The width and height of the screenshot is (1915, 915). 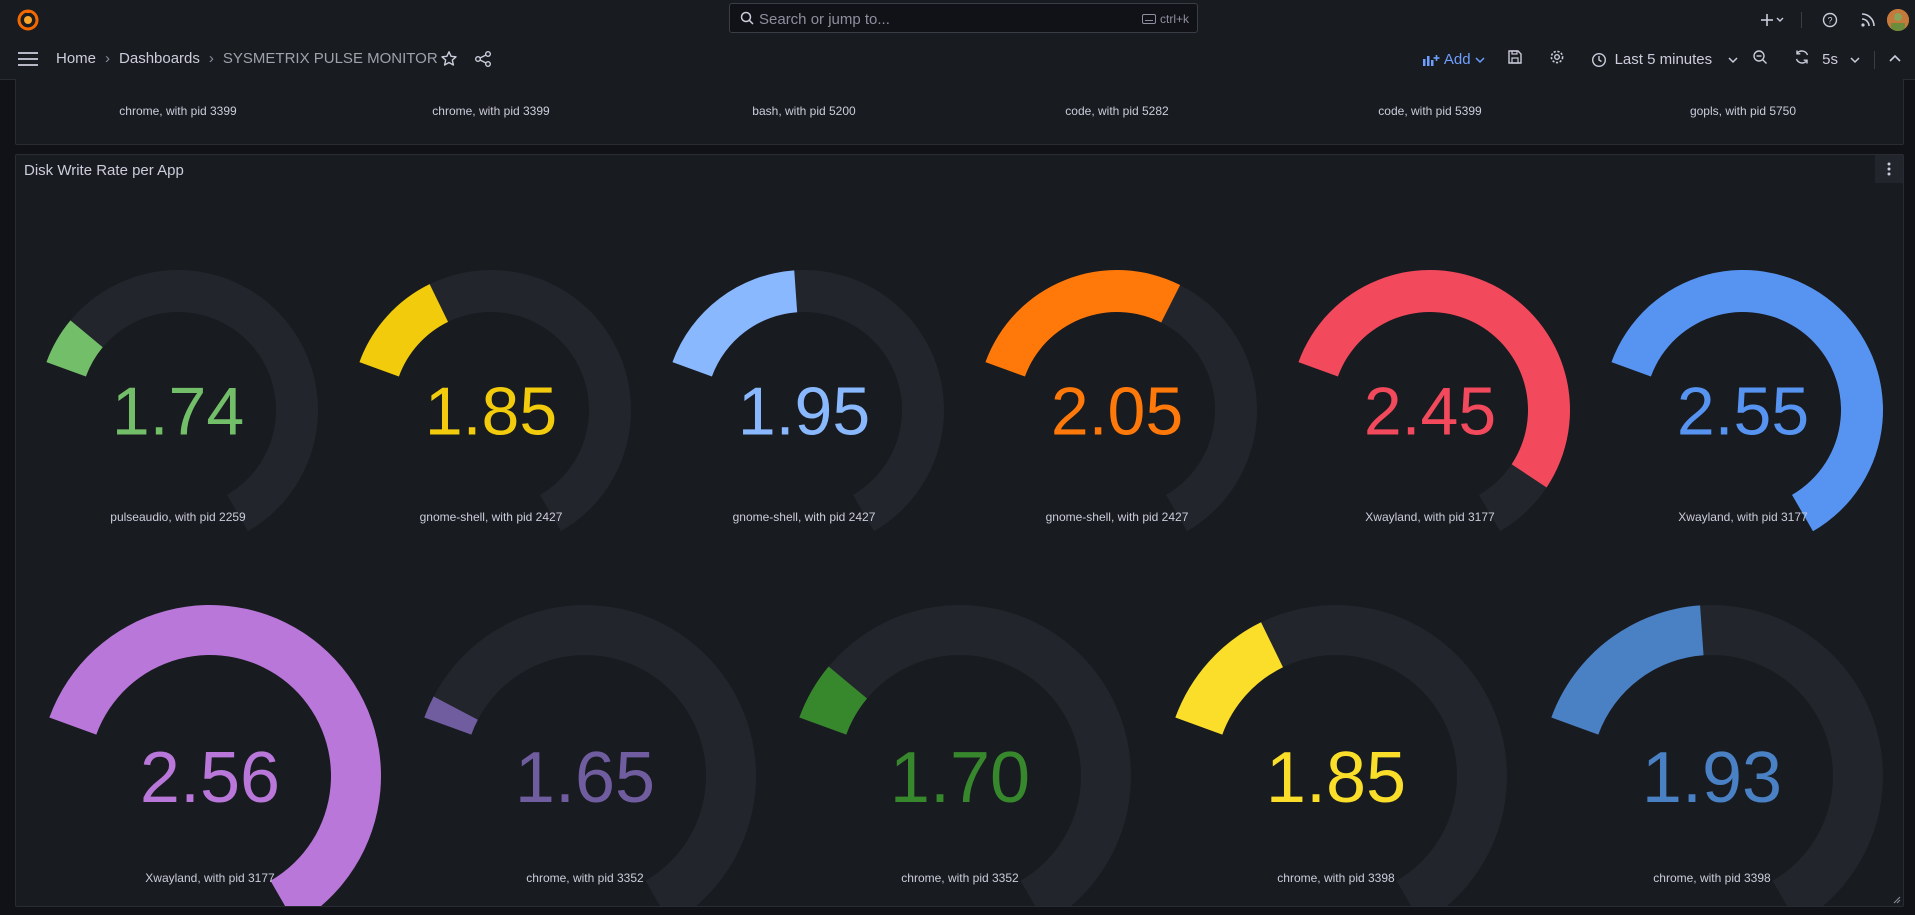 What do you see at coordinates (1430, 411) in the screenshot?
I see `gauge-value: 2.45` at bounding box center [1430, 411].